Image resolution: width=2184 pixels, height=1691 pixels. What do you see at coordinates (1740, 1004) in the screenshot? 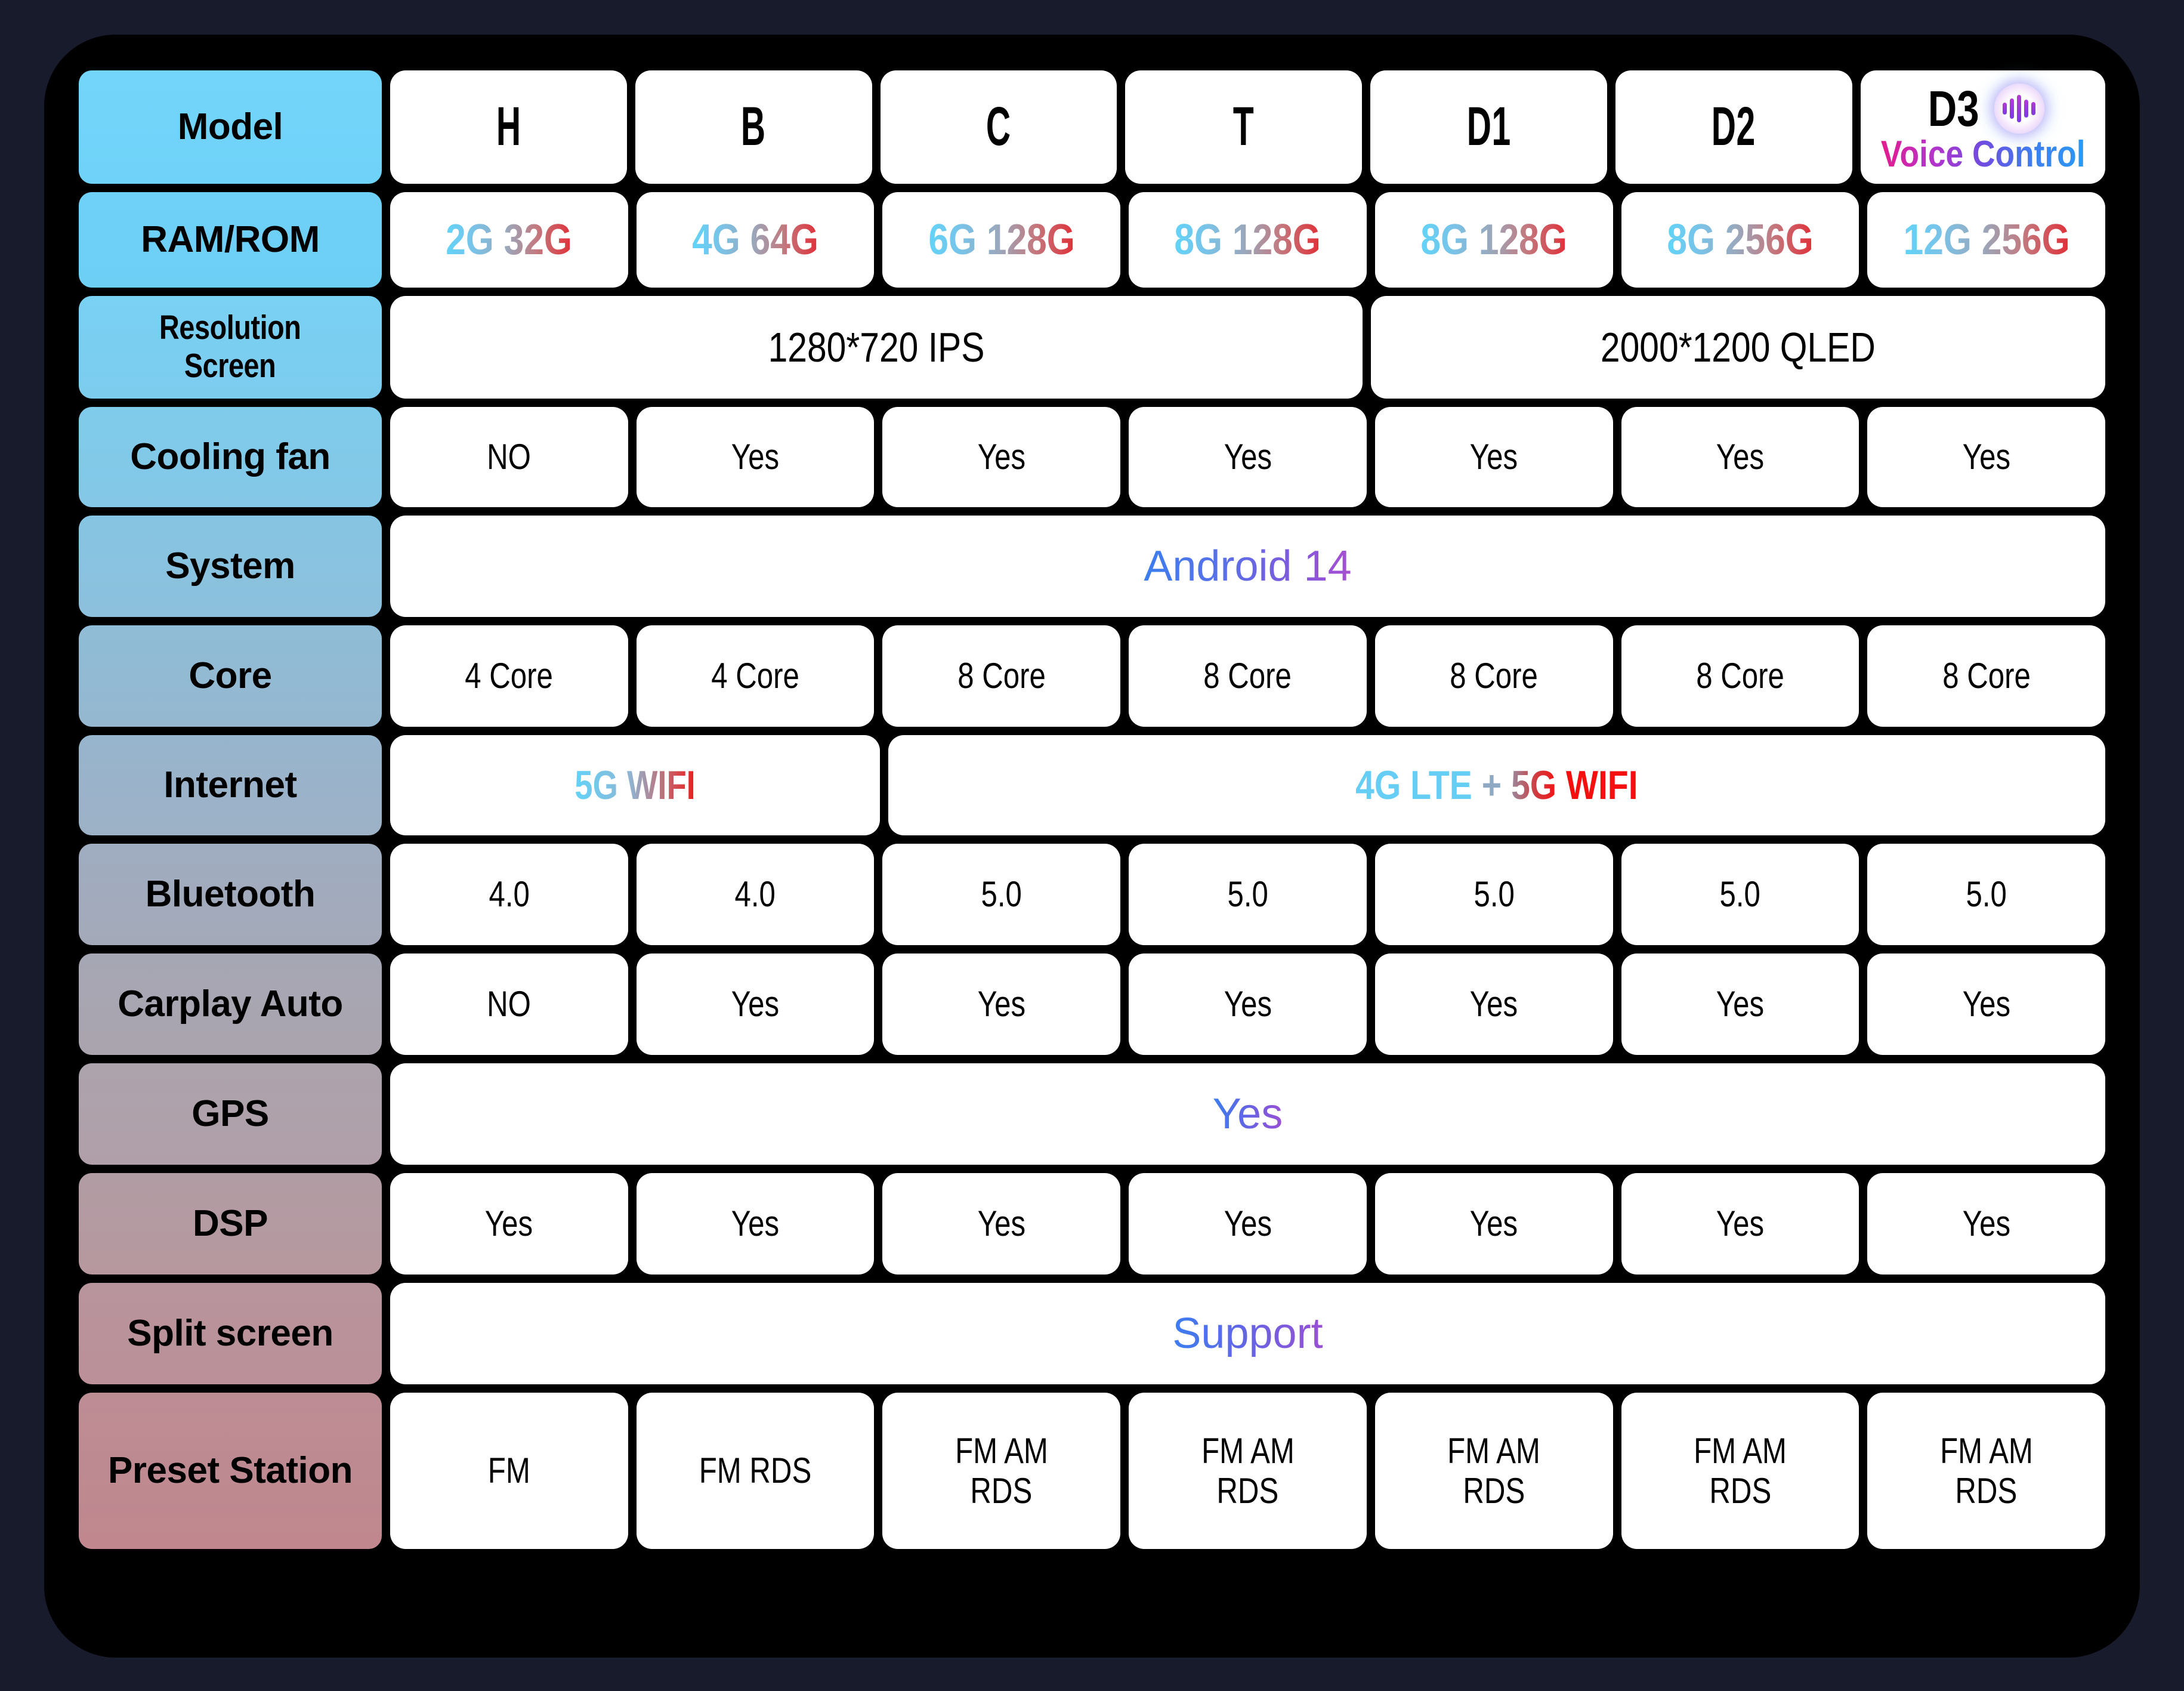
I see `cell-carplay-d2: Yes` at bounding box center [1740, 1004].